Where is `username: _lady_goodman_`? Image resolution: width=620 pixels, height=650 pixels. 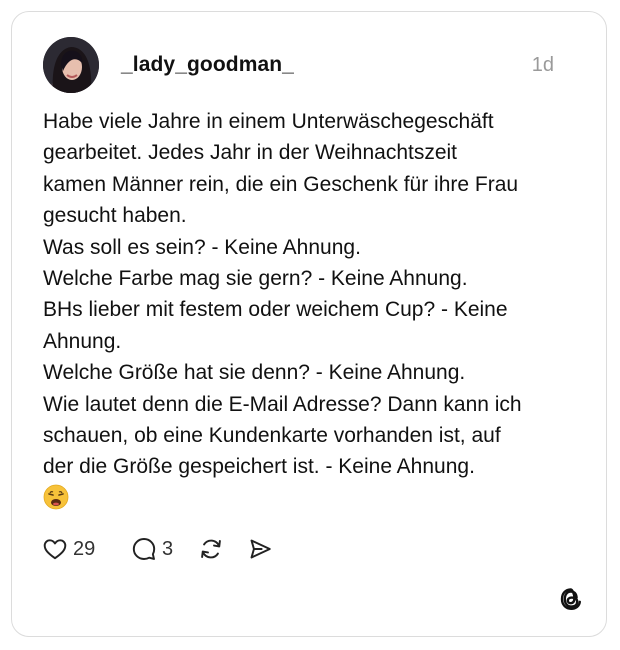
username: _lady_goodman_ is located at coordinates (207, 65).